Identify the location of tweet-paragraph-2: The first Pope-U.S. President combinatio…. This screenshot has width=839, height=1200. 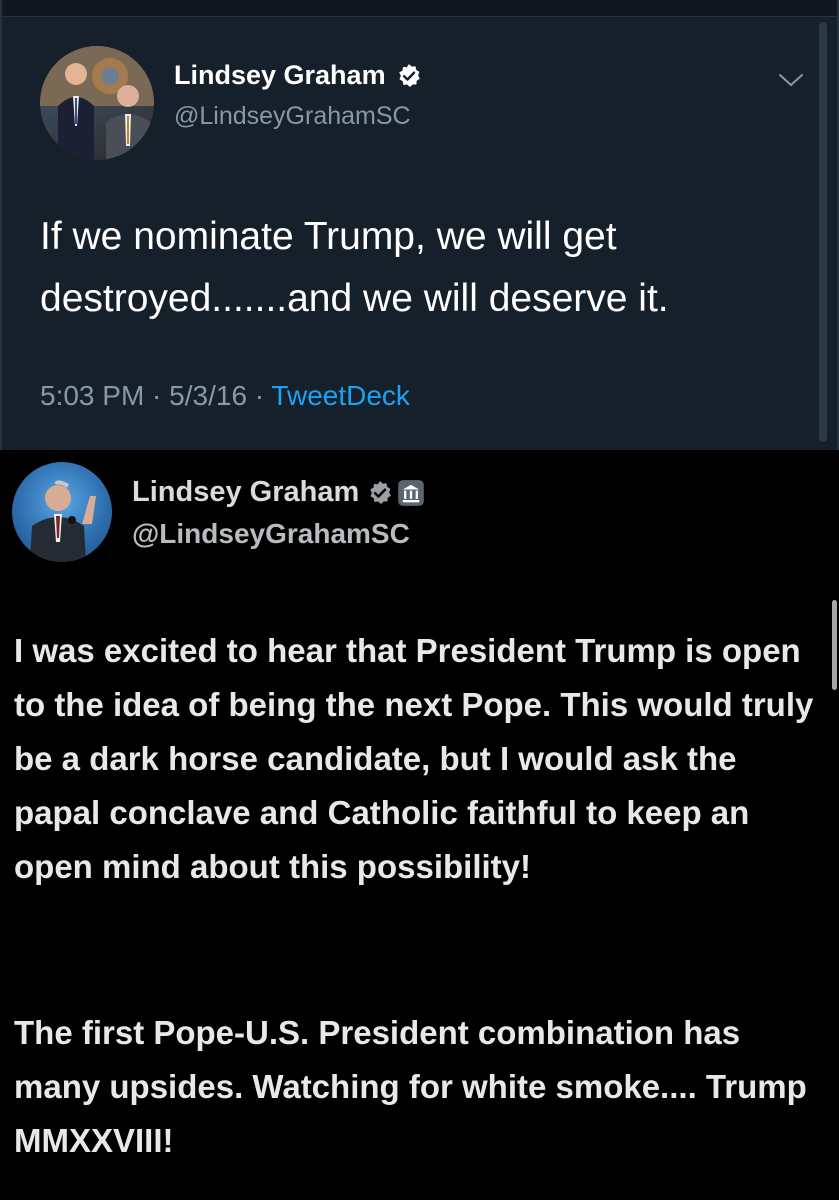
(410, 1086).